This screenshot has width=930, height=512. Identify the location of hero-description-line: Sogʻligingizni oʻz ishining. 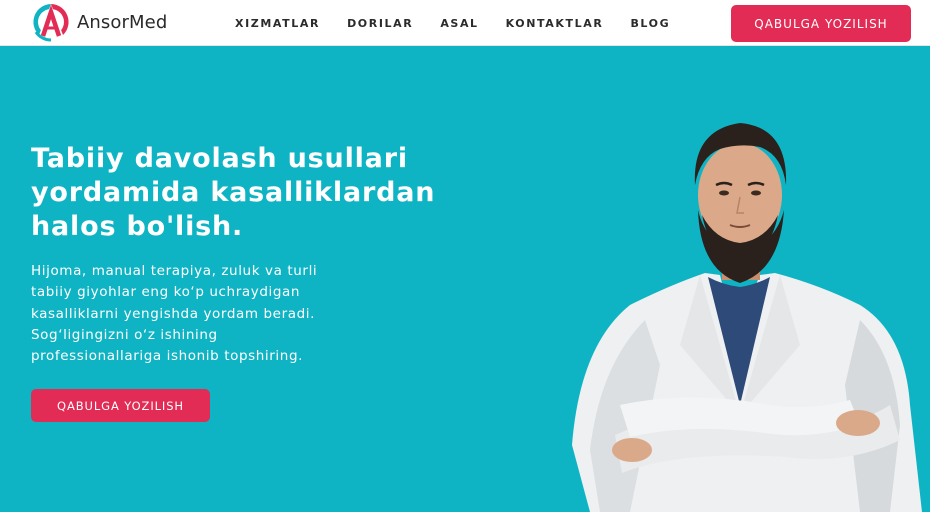
(124, 334).